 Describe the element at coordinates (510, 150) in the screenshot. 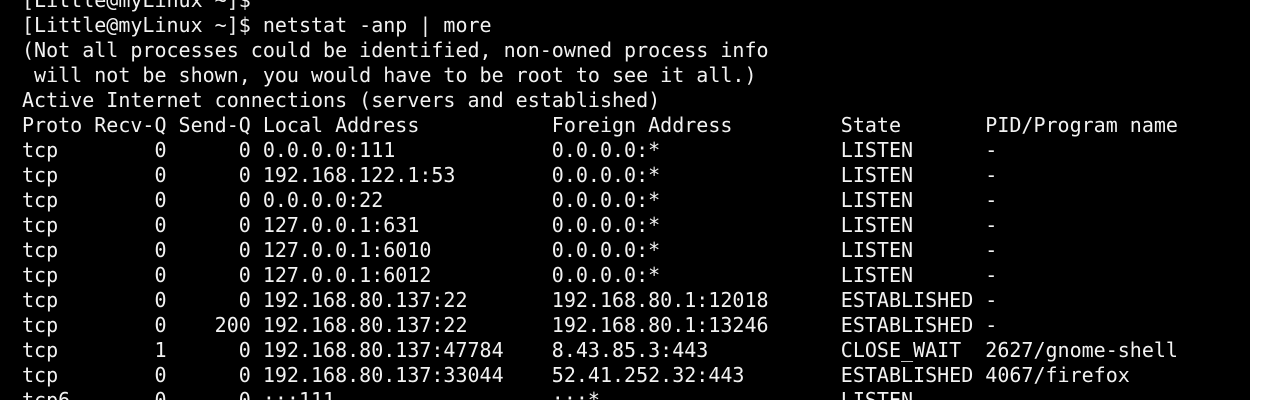

I see `table-row: tcp 0 0 0.0.0.0:111 0.0.0.0:* LISTEN -` at that location.